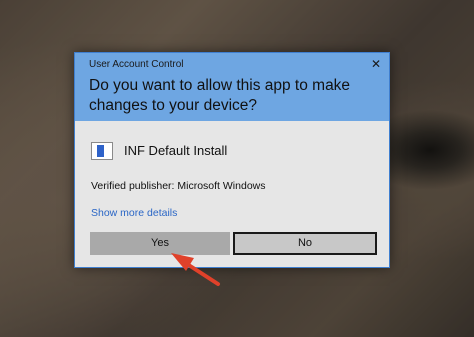  I want to click on yes-button: Yes, so click(160, 243).